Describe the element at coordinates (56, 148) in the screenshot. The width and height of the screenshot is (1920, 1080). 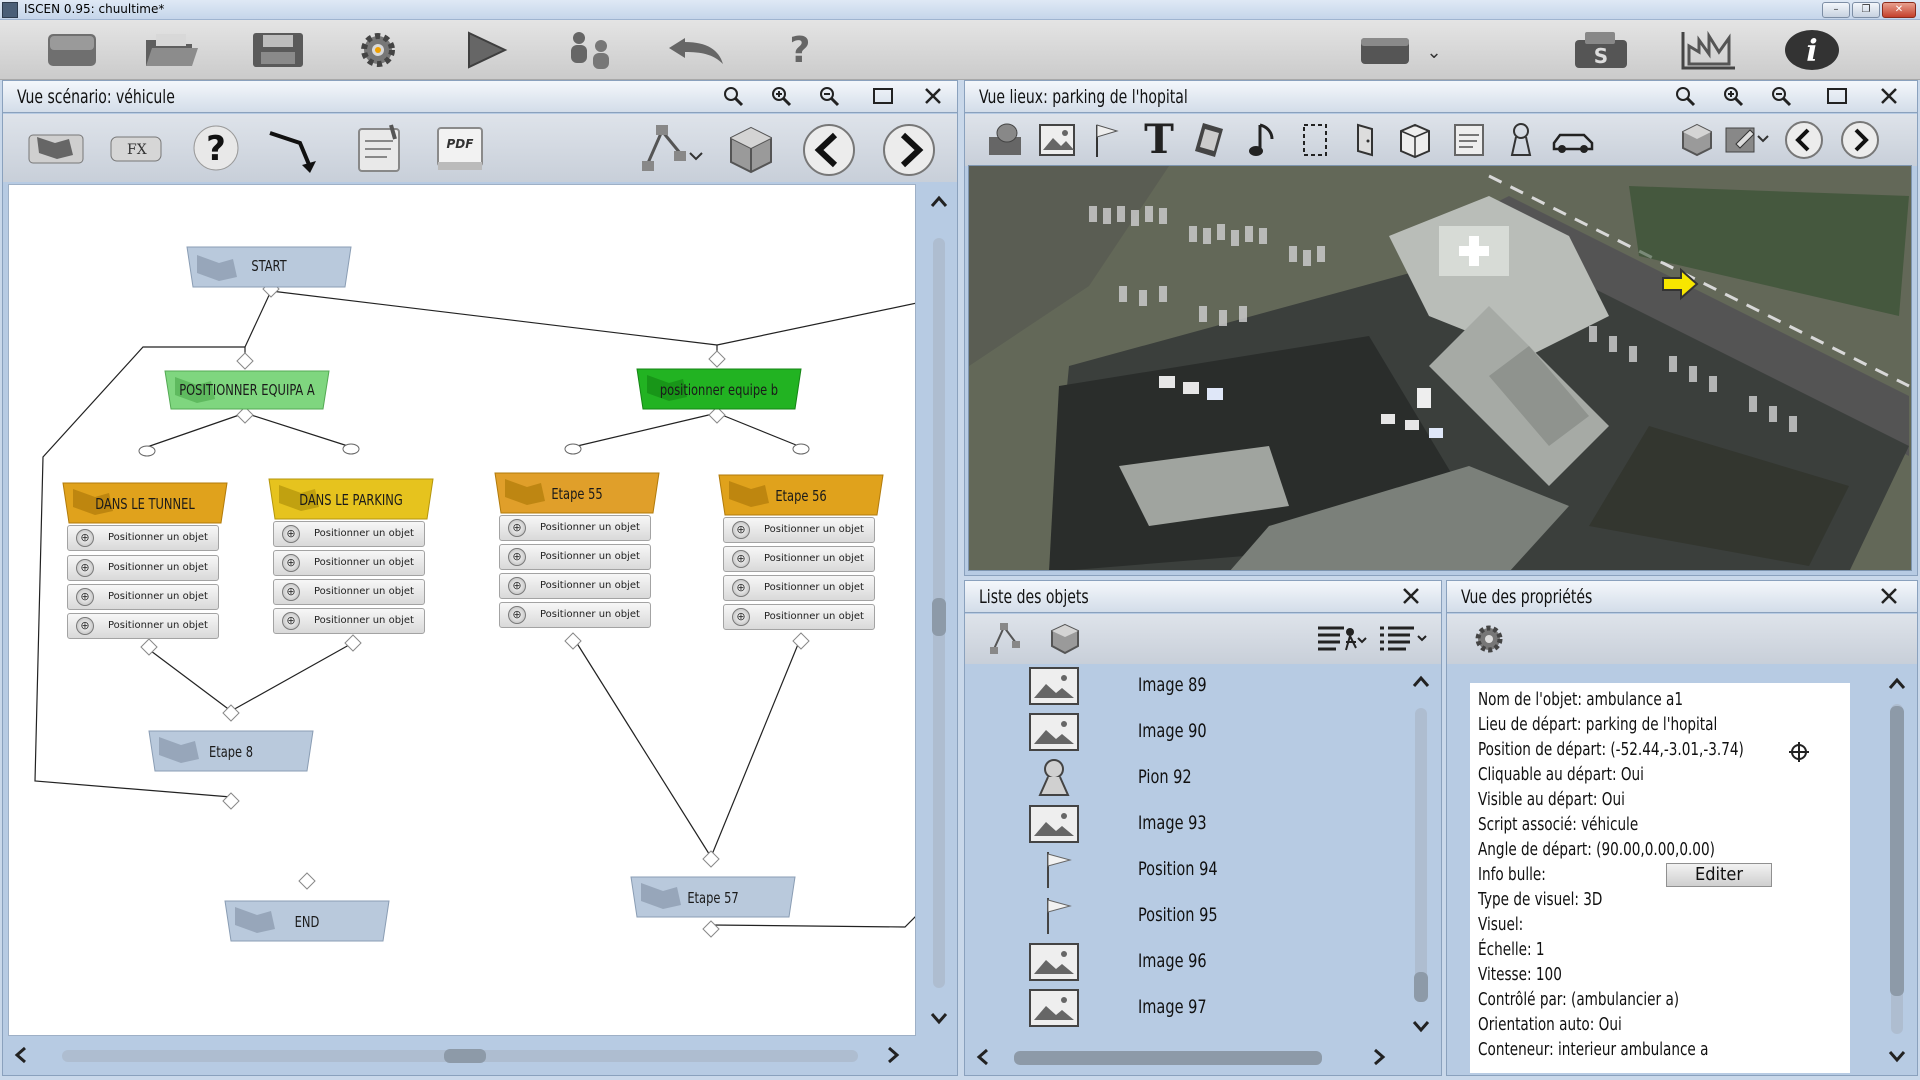
I see `flag-icon` at that location.